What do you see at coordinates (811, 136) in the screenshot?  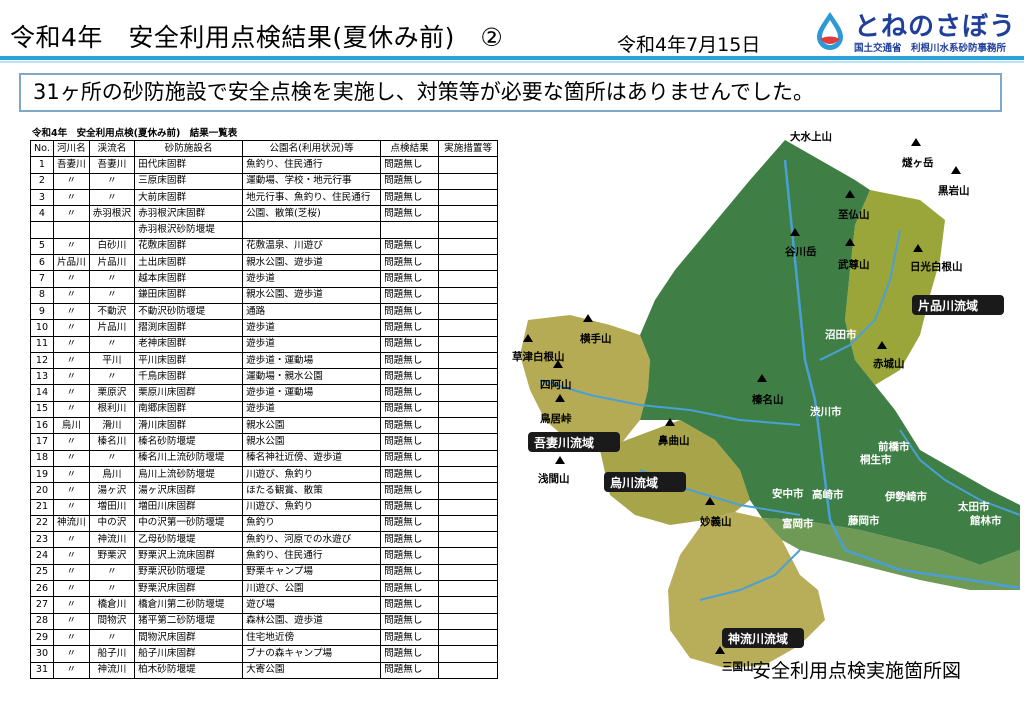 I see `mountain-label: 大水上山` at bounding box center [811, 136].